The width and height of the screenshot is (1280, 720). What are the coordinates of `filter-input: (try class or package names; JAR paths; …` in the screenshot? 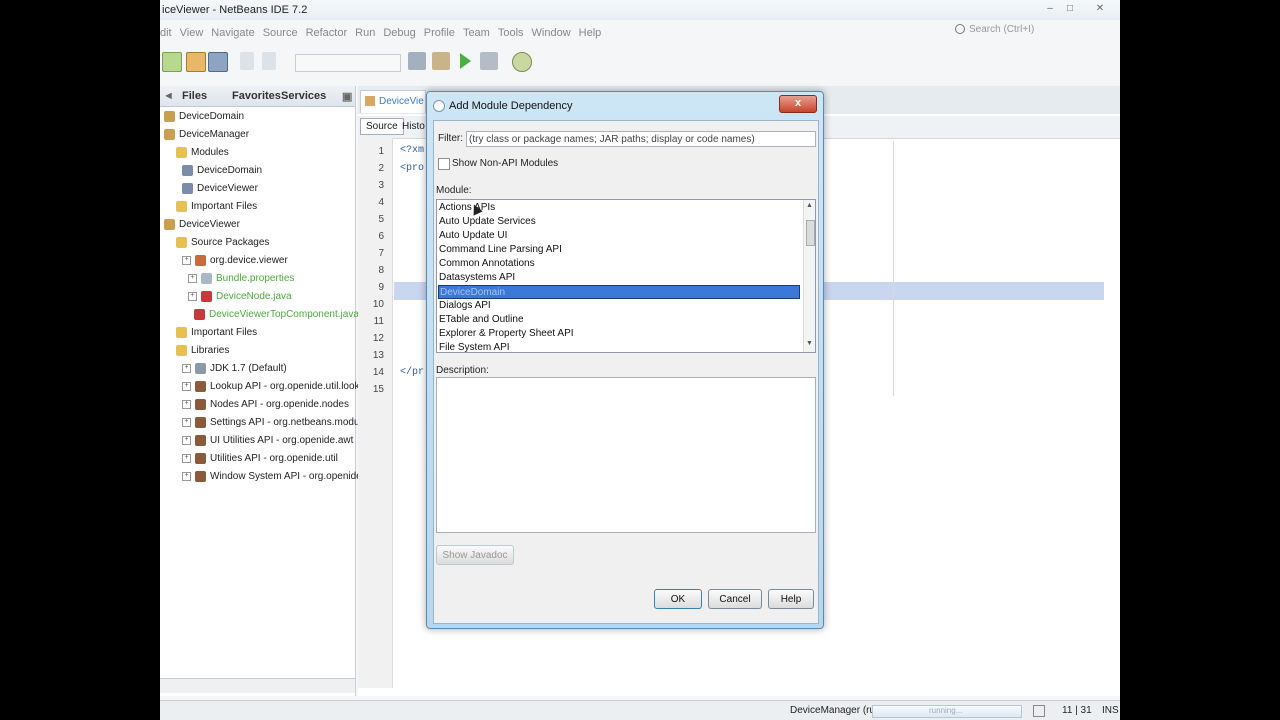 It's located at (641, 139).